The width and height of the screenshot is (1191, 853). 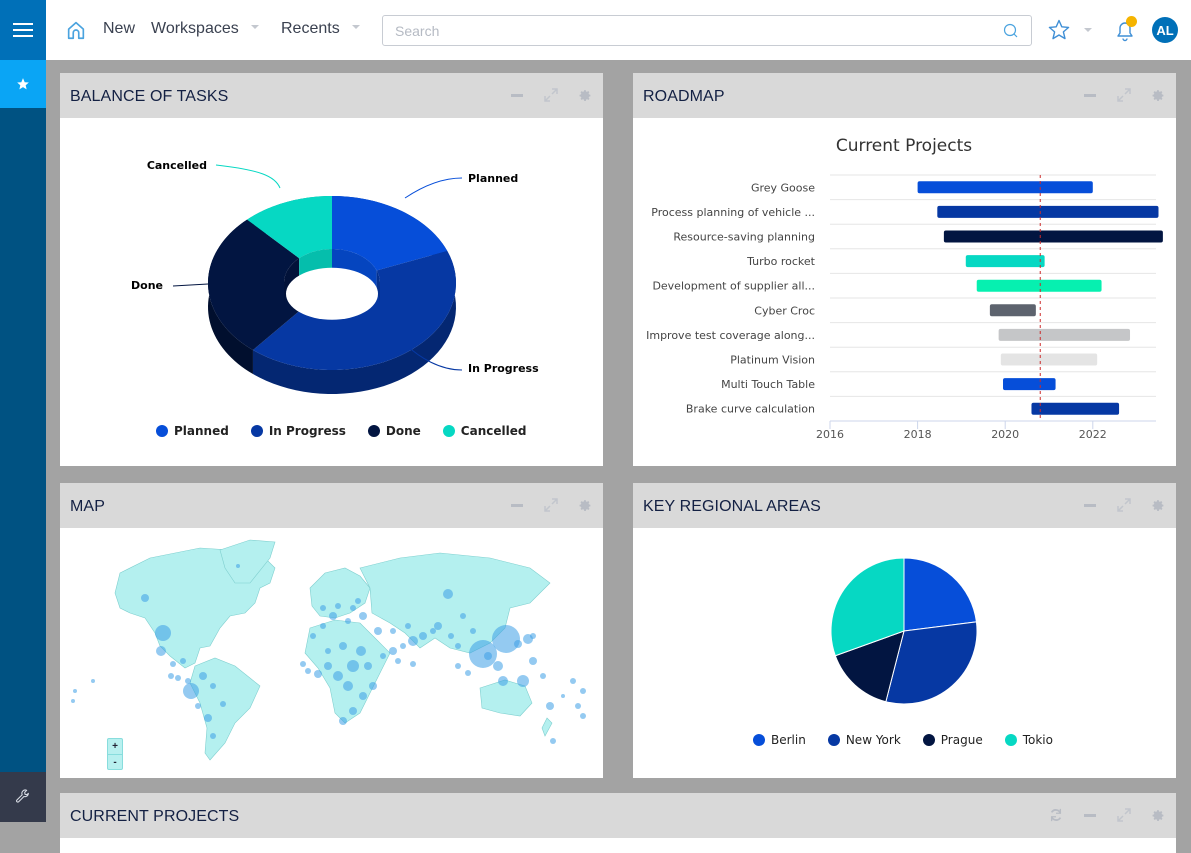 What do you see at coordinates (192, 431) in the screenshot?
I see `legend-item-planned: Planned` at bounding box center [192, 431].